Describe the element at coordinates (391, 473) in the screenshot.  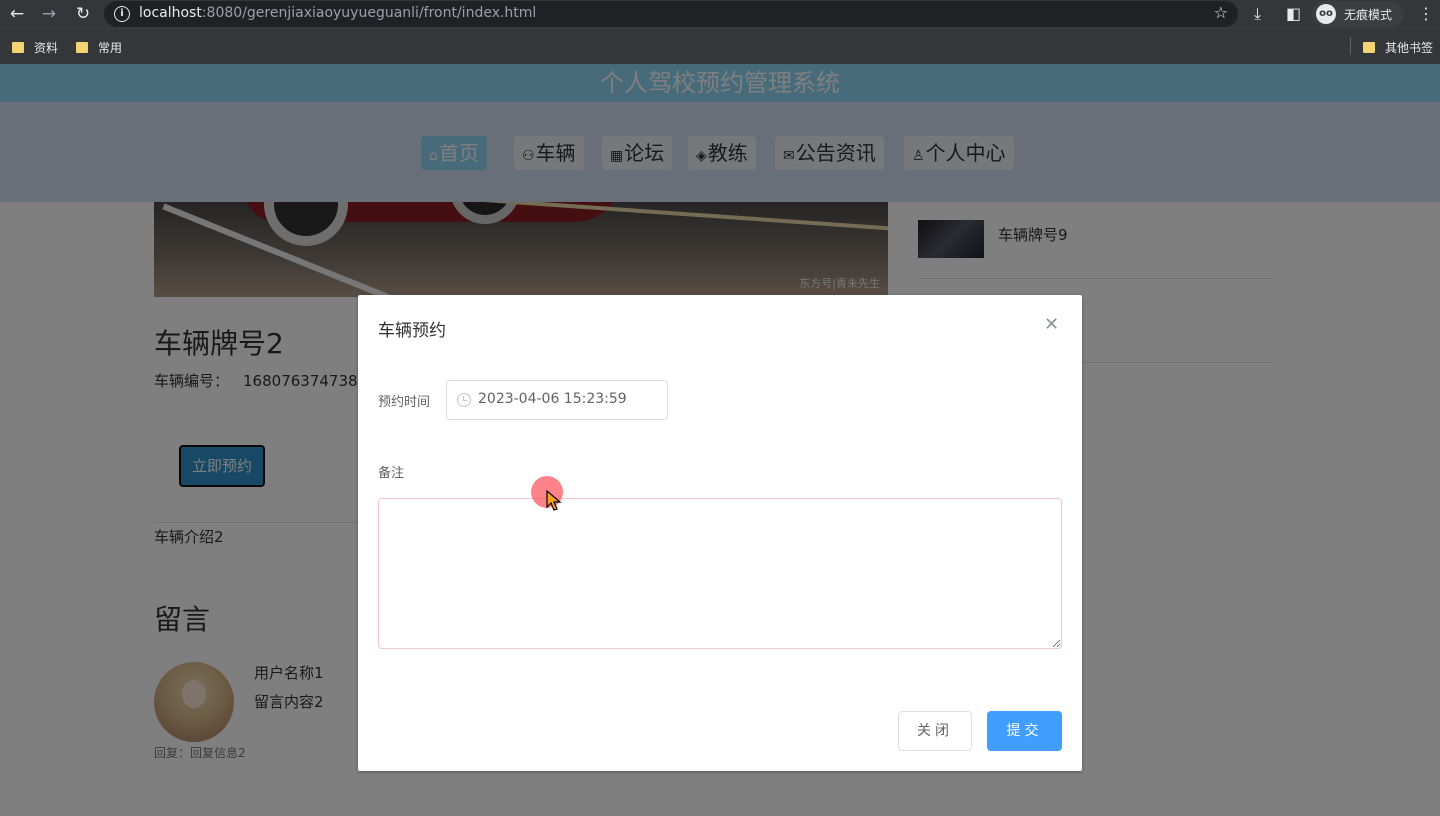
I see `remark-label: 备注` at that location.